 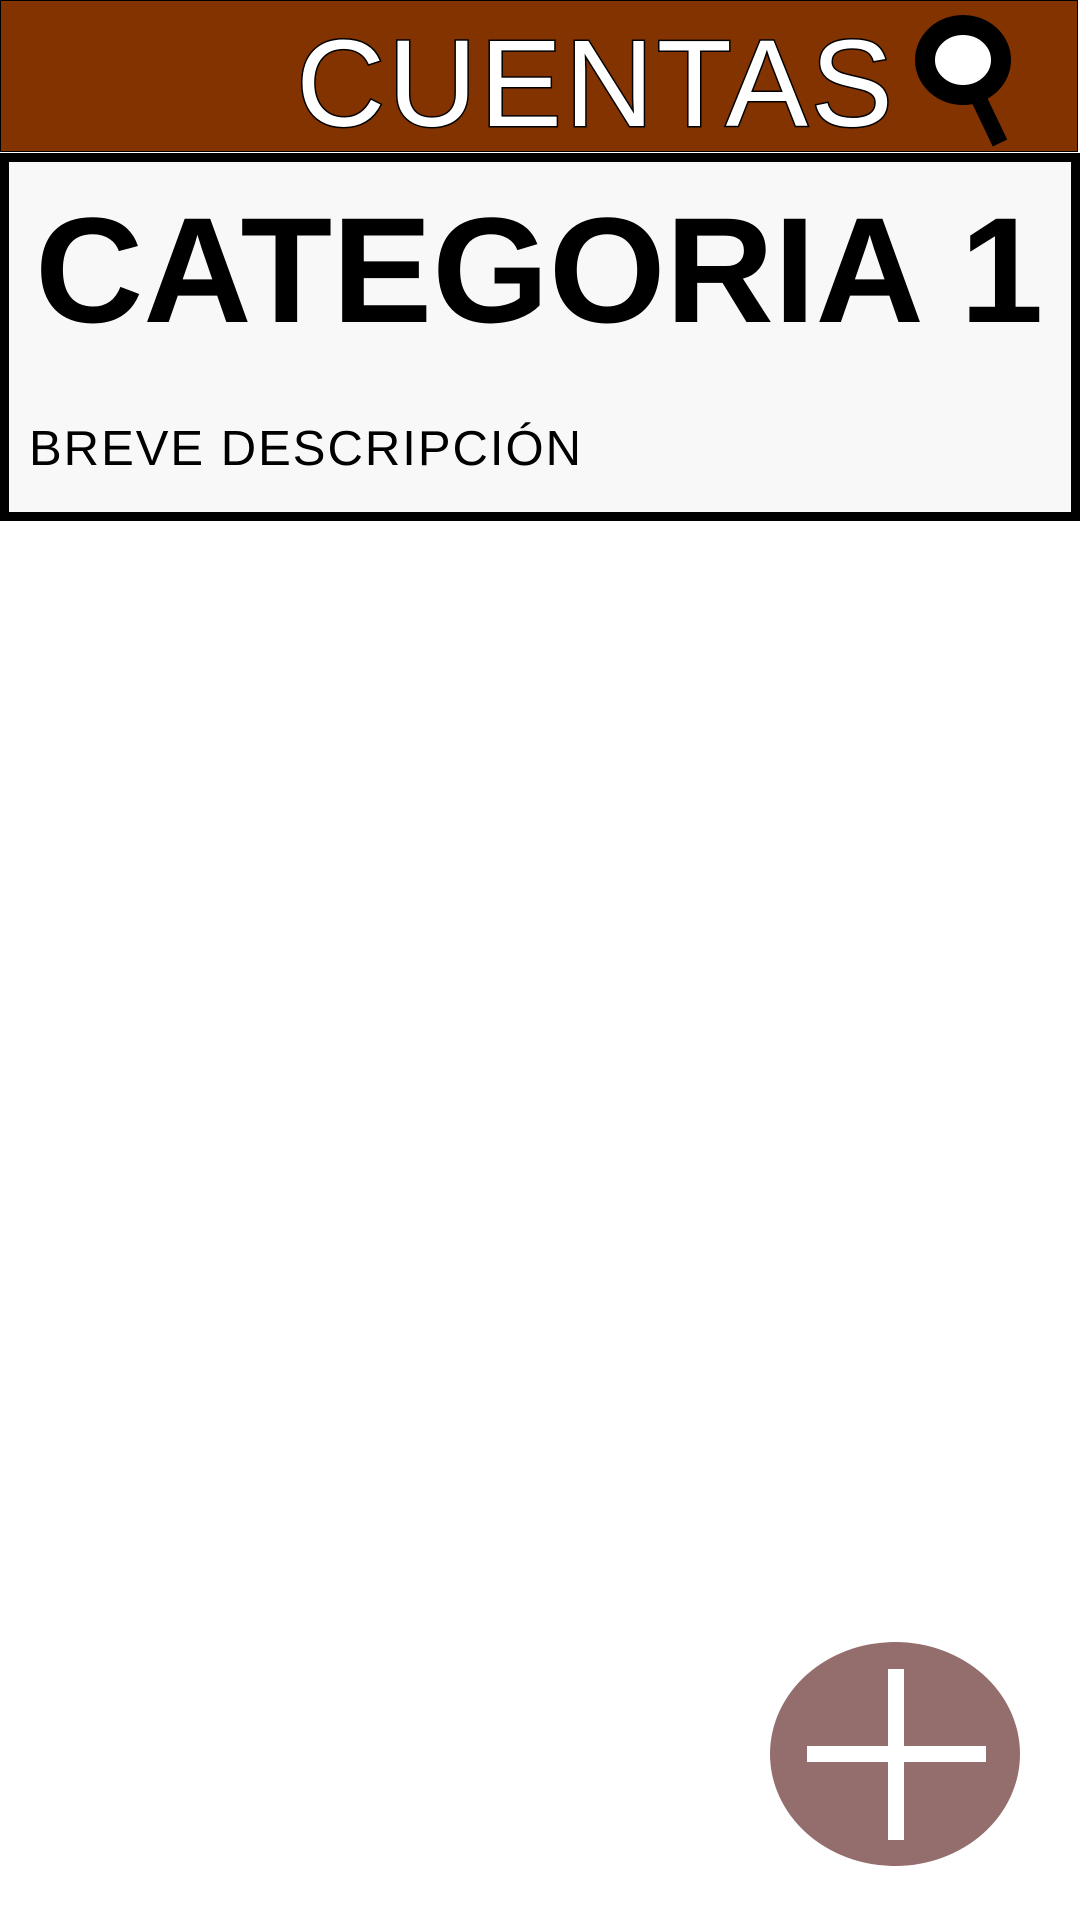 I want to click on app-header: CUENTAS, so click(x=539, y=76).